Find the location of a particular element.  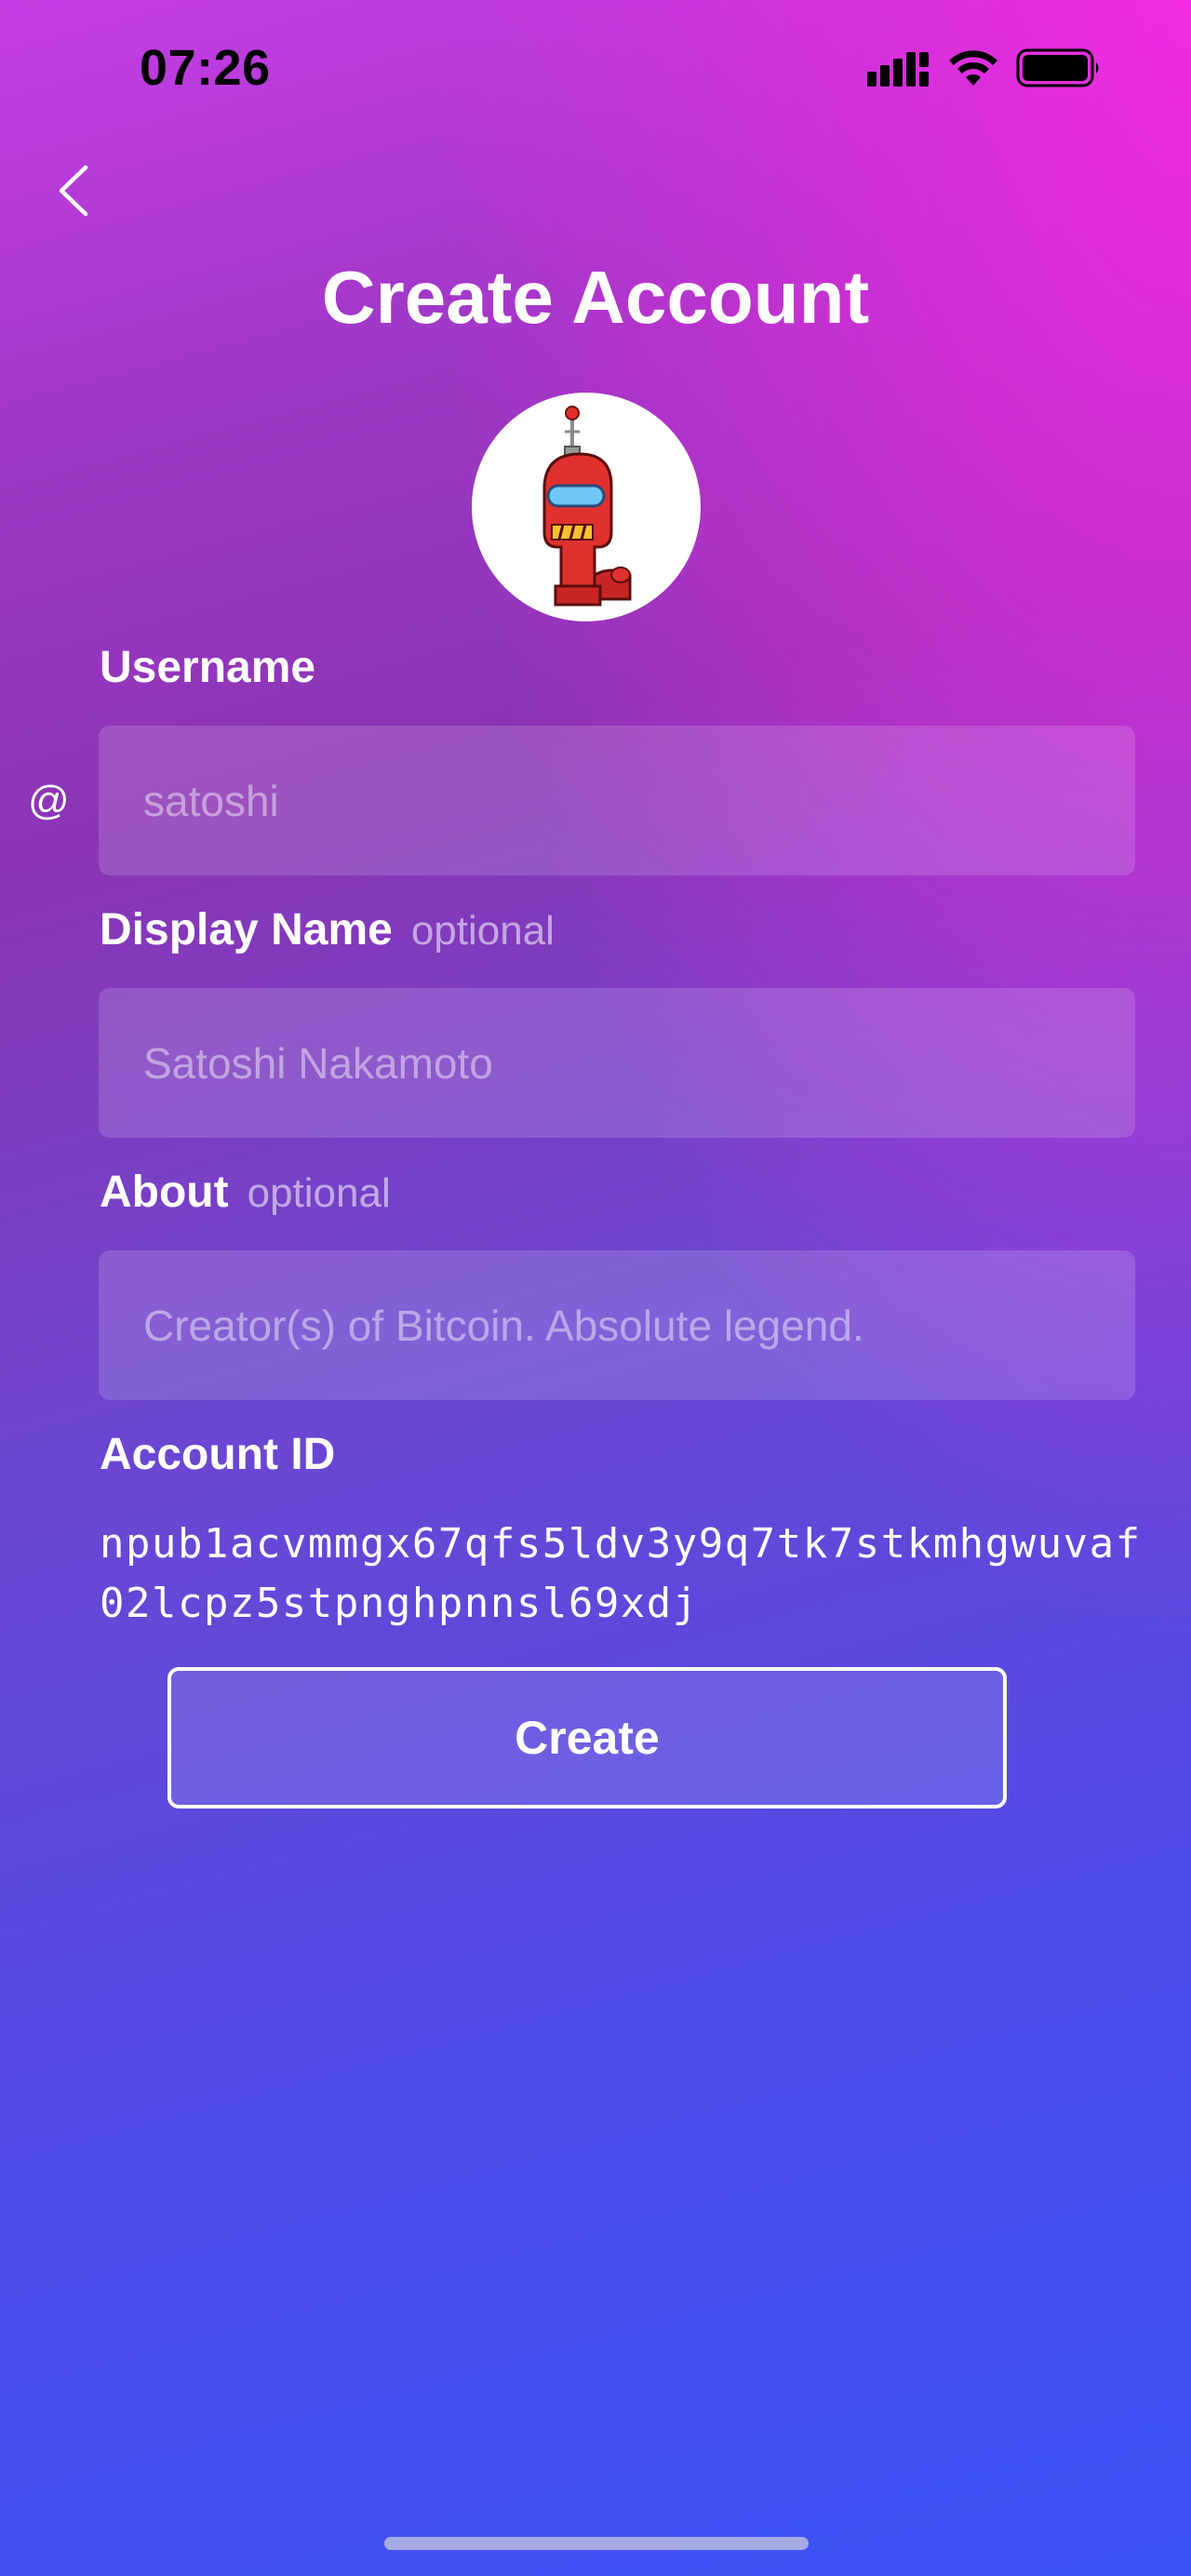

display-name-label: Display Name optional is located at coordinates (327, 929).